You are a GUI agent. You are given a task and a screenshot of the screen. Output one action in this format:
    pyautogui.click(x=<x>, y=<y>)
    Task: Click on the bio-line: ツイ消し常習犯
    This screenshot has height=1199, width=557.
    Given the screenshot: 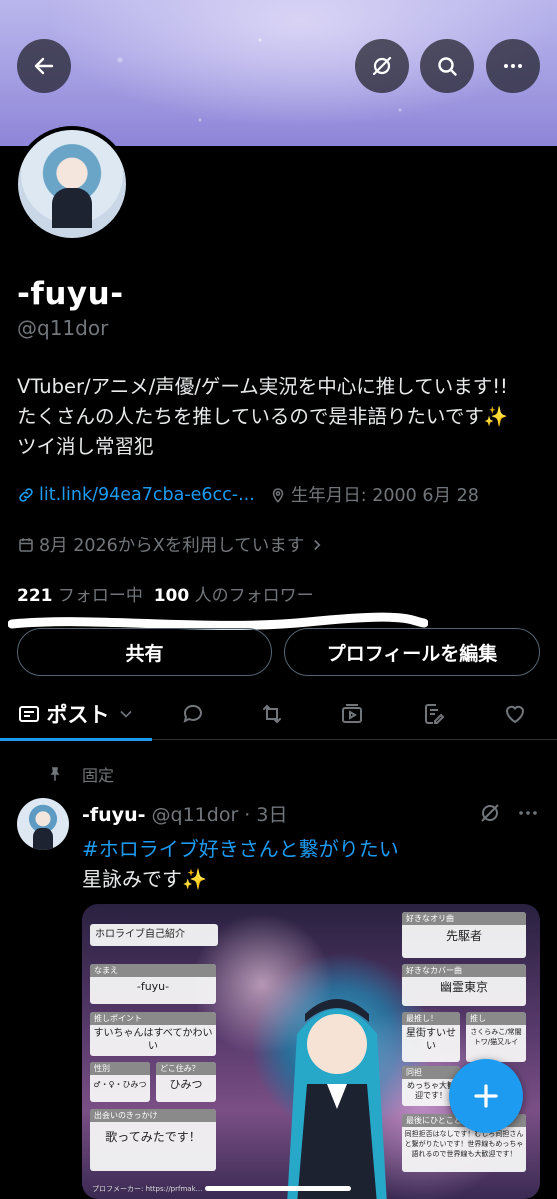 What is the action you would take?
    pyautogui.click(x=85, y=446)
    